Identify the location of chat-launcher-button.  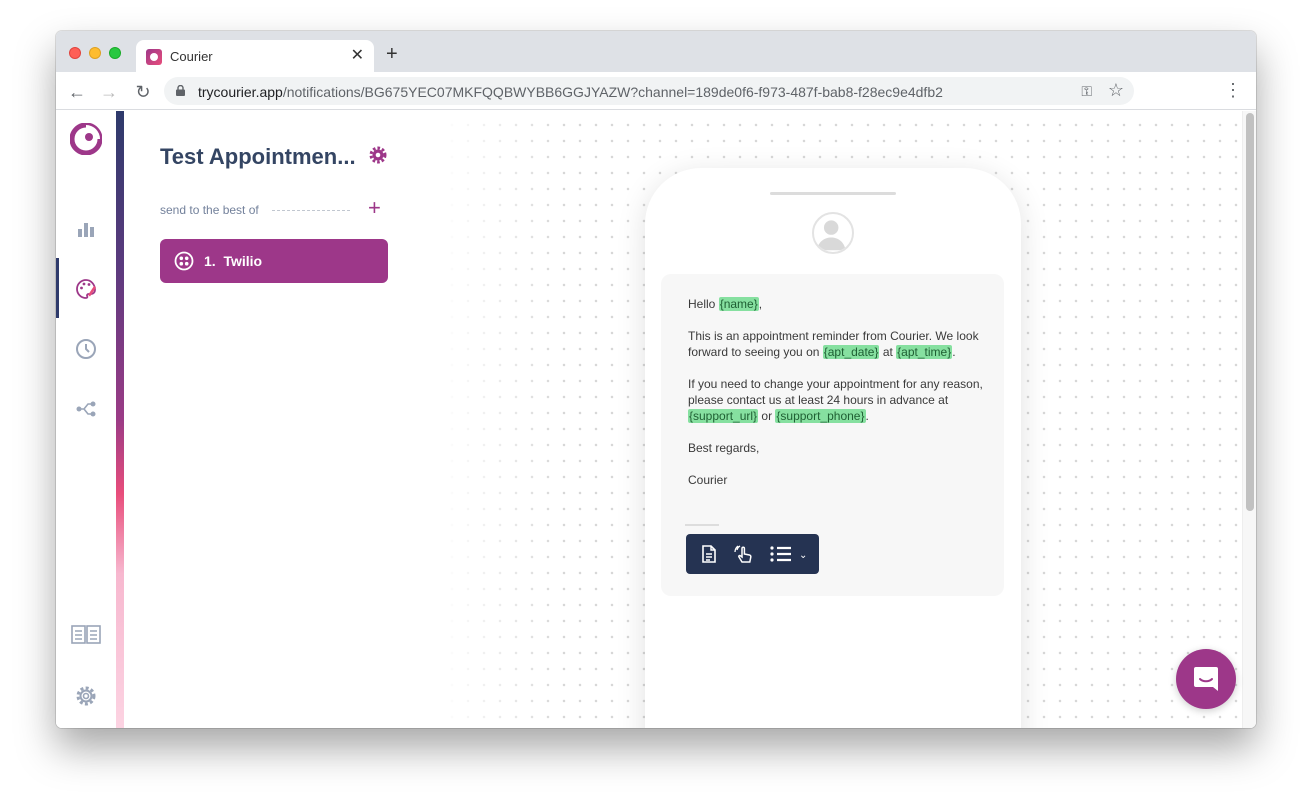
(1206, 679).